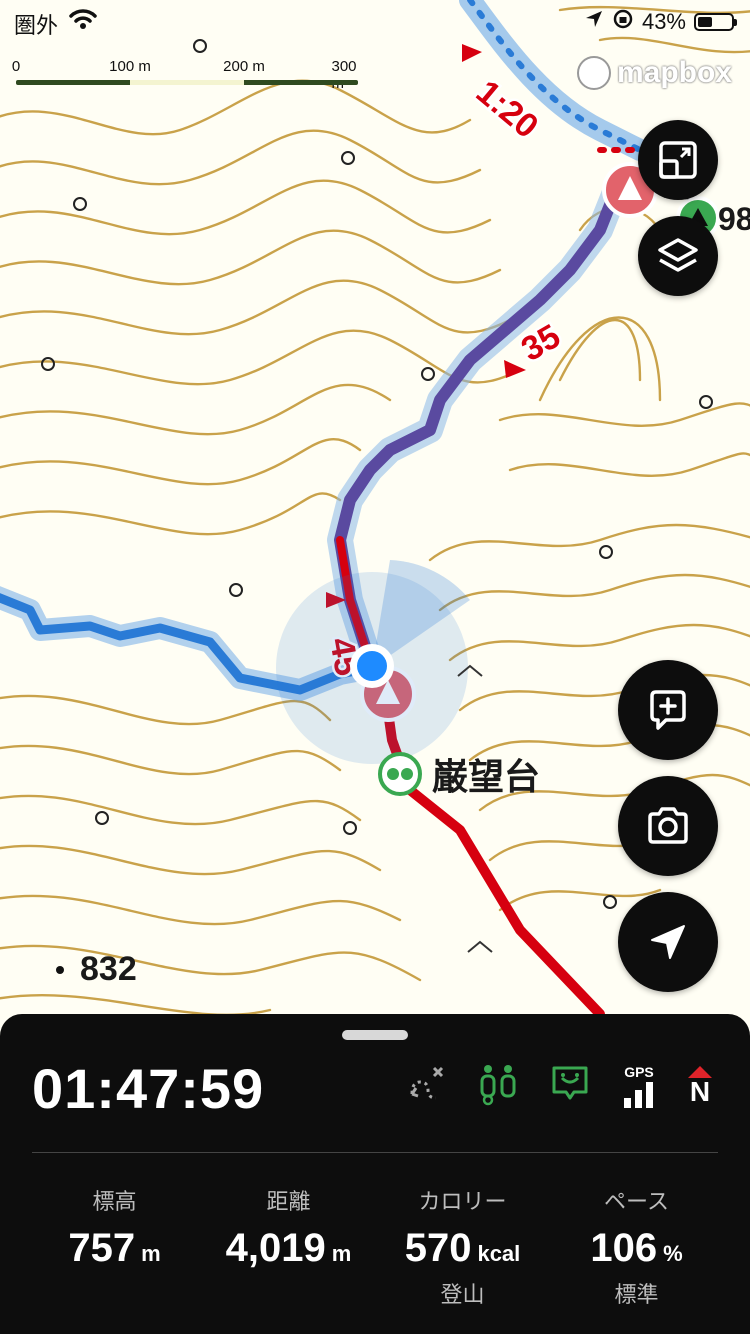 This screenshot has height=1334, width=750. Describe the element at coordinates (498, 1086) in the screenshot. I see `companions-icon` at that location.